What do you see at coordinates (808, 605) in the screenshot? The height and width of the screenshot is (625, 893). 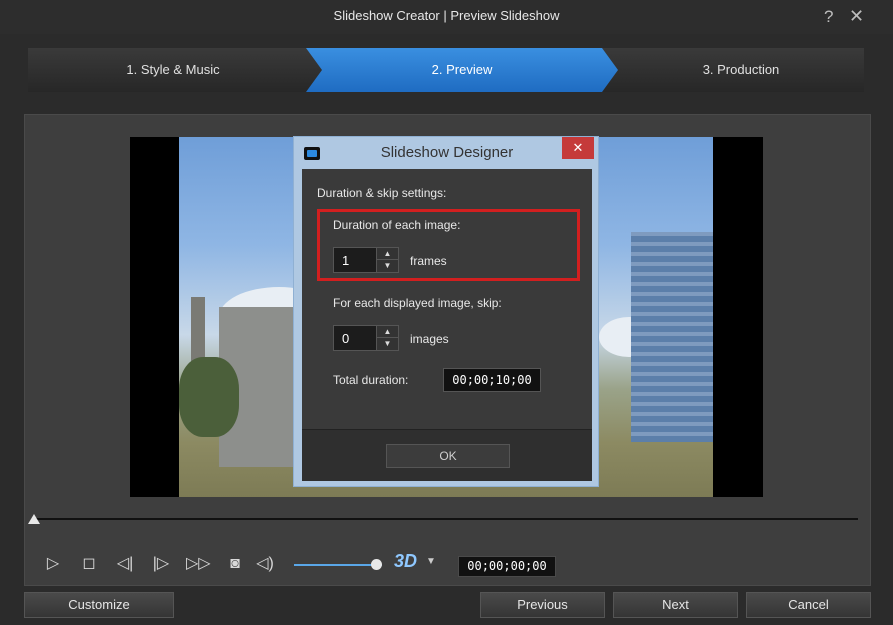 I see `cancel-button: Cancel` at bounding box center [808, 605].